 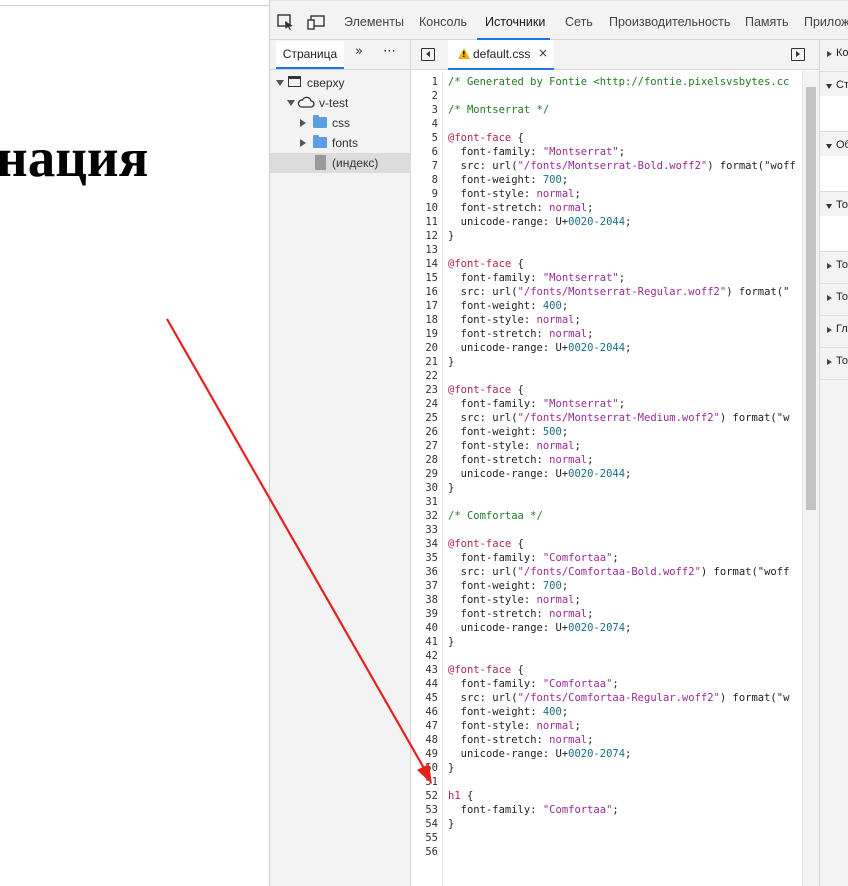 I want to click on line-number: 17, so click(x=424, y=306).